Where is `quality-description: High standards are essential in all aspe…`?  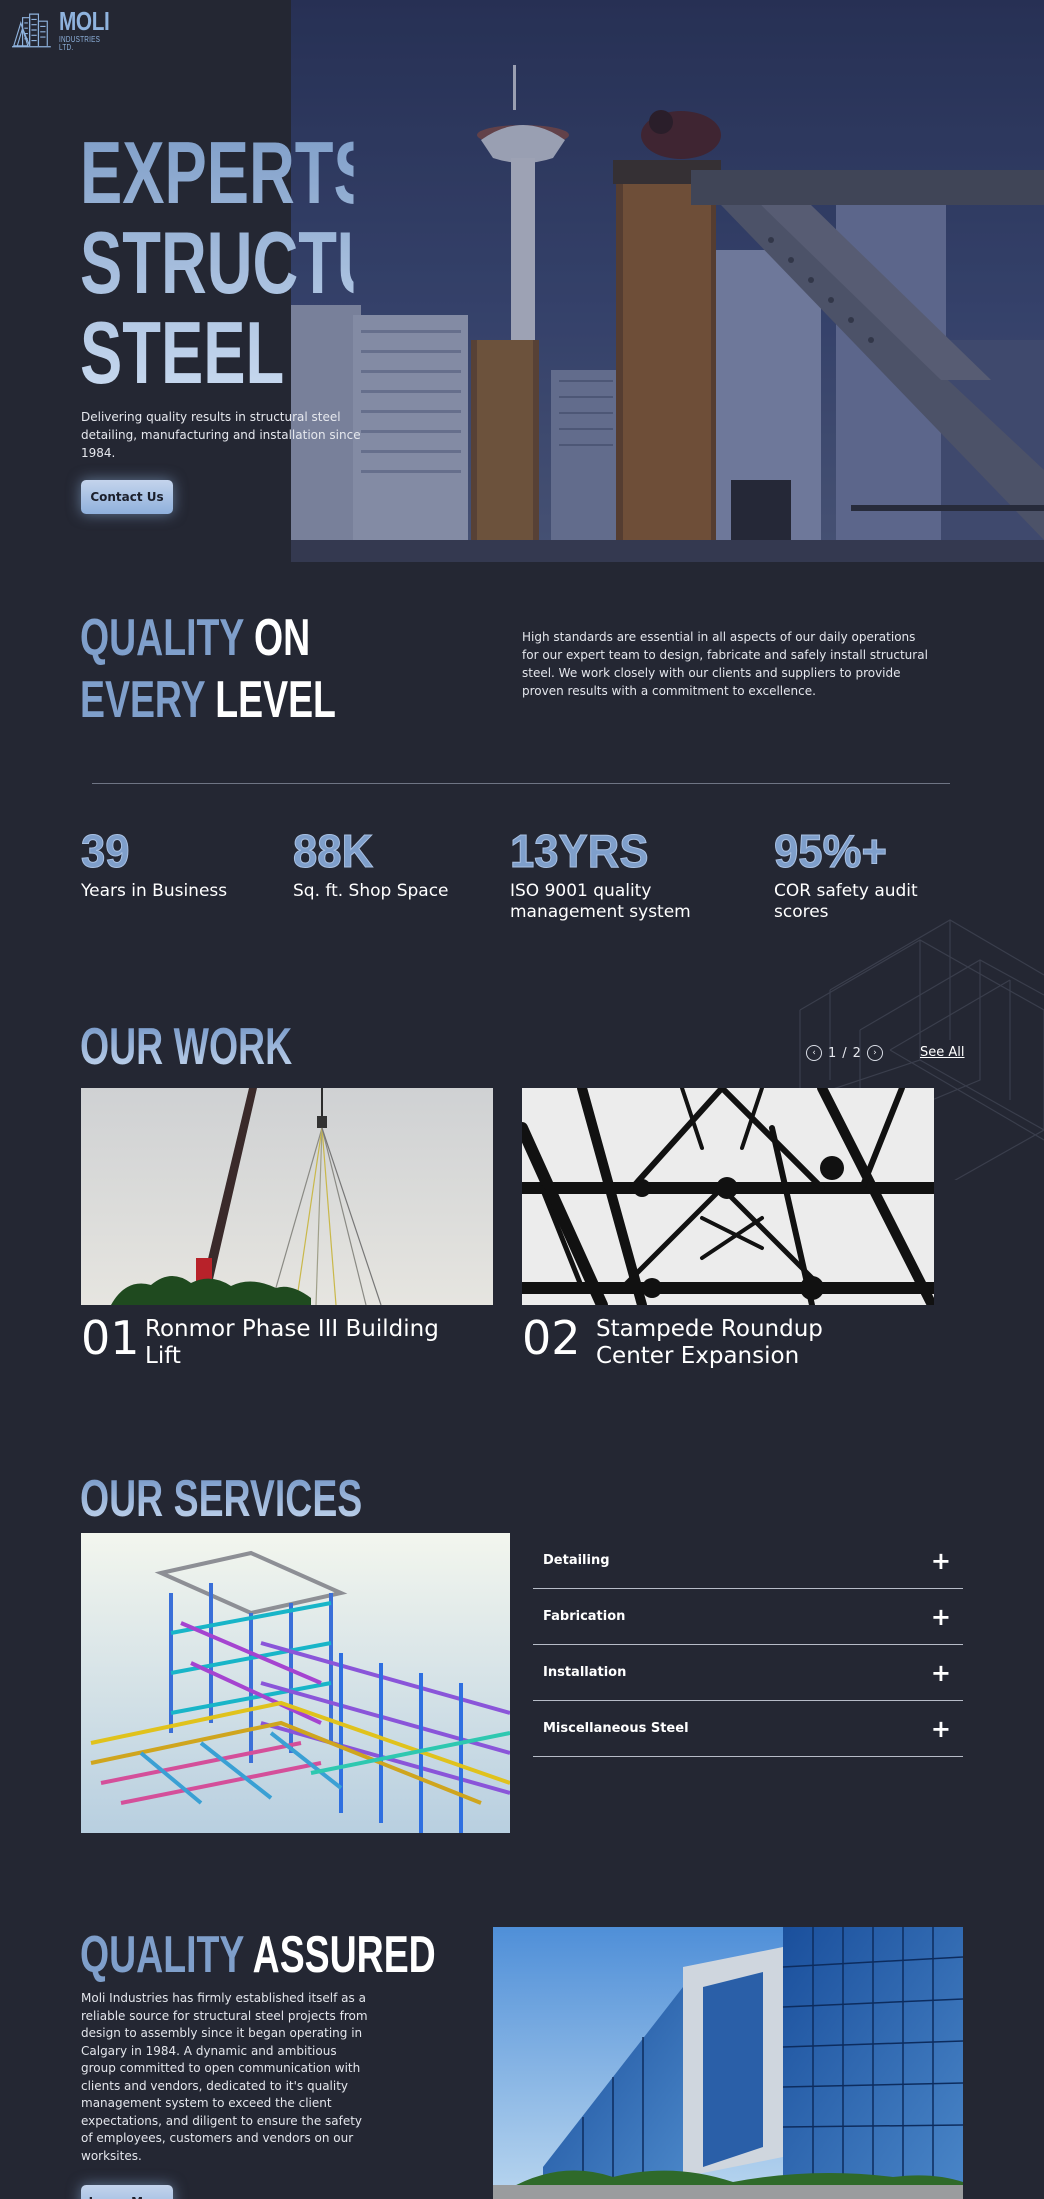
quality-description: High standards are essential in all aspe… is located at coordinates (725, 664).